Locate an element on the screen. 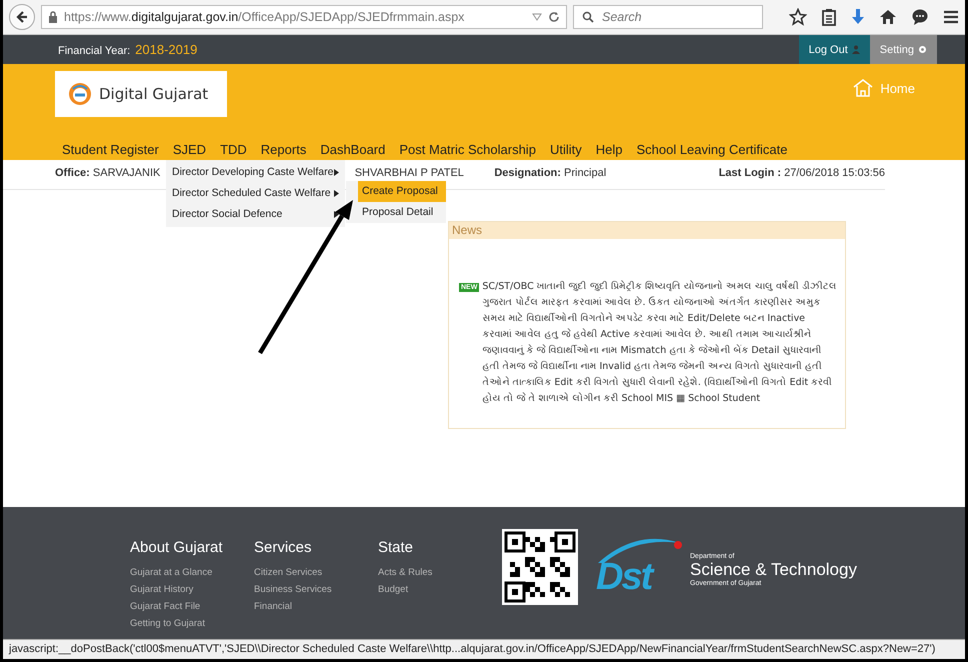 Image resolution: width=968 pixels, height=662 pixels. footer-link: Getting to Gujarat is located at coordinates (192, 623).